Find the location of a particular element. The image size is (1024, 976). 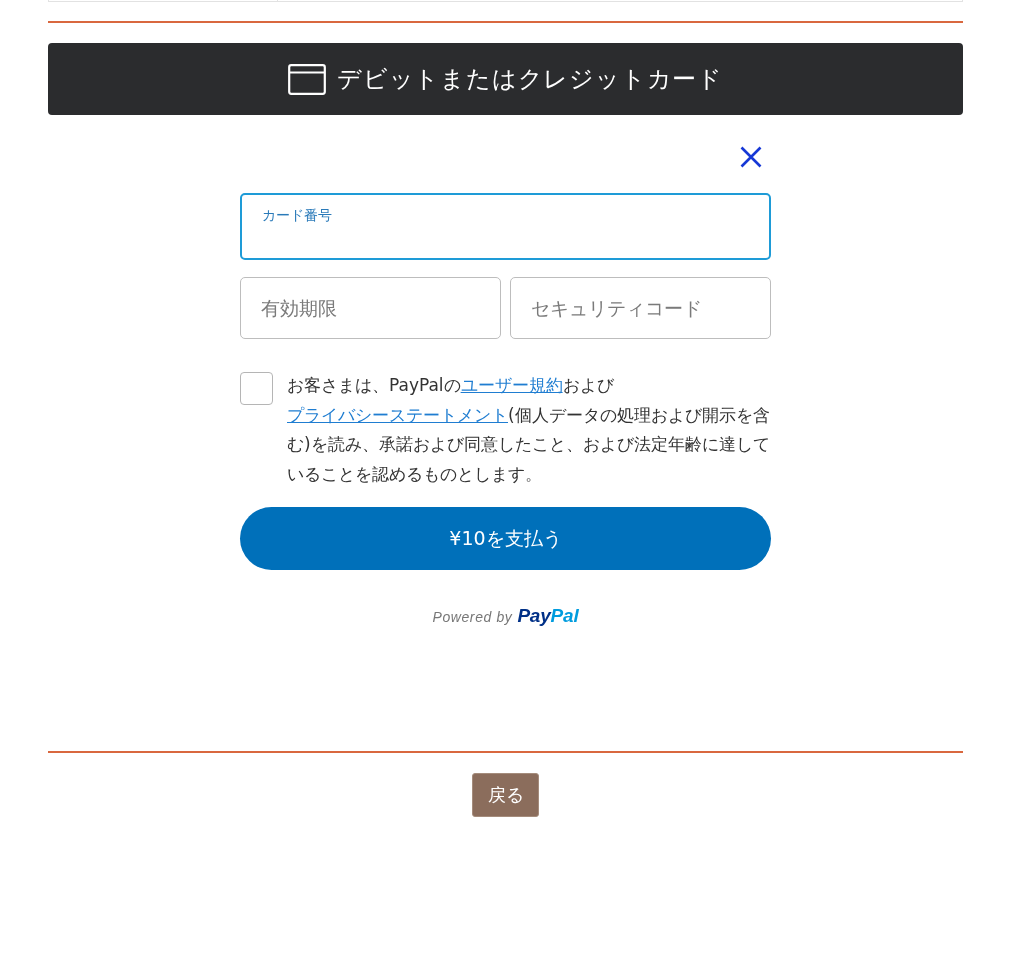

consent-checkbox is located at coordinates (256, 388).